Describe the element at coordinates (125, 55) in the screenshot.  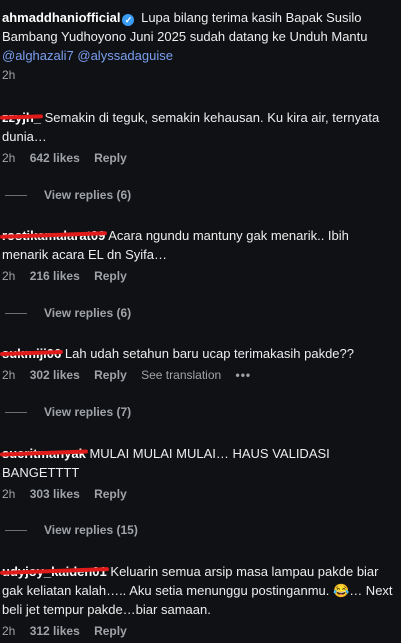
I see `mention-link: @alyssadaguise` at that location.